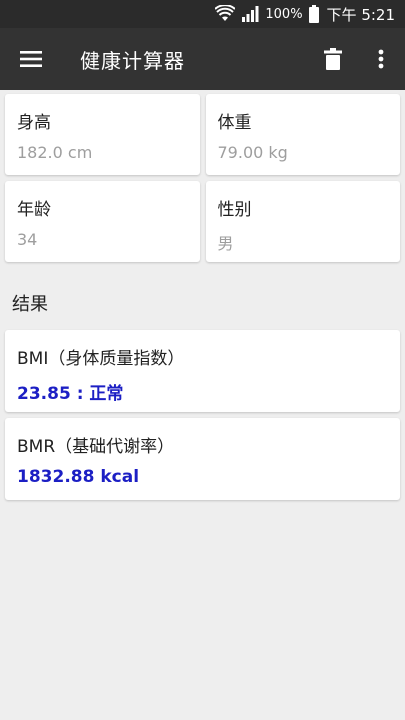  I want to click on signal-icon, so click(250, 14).